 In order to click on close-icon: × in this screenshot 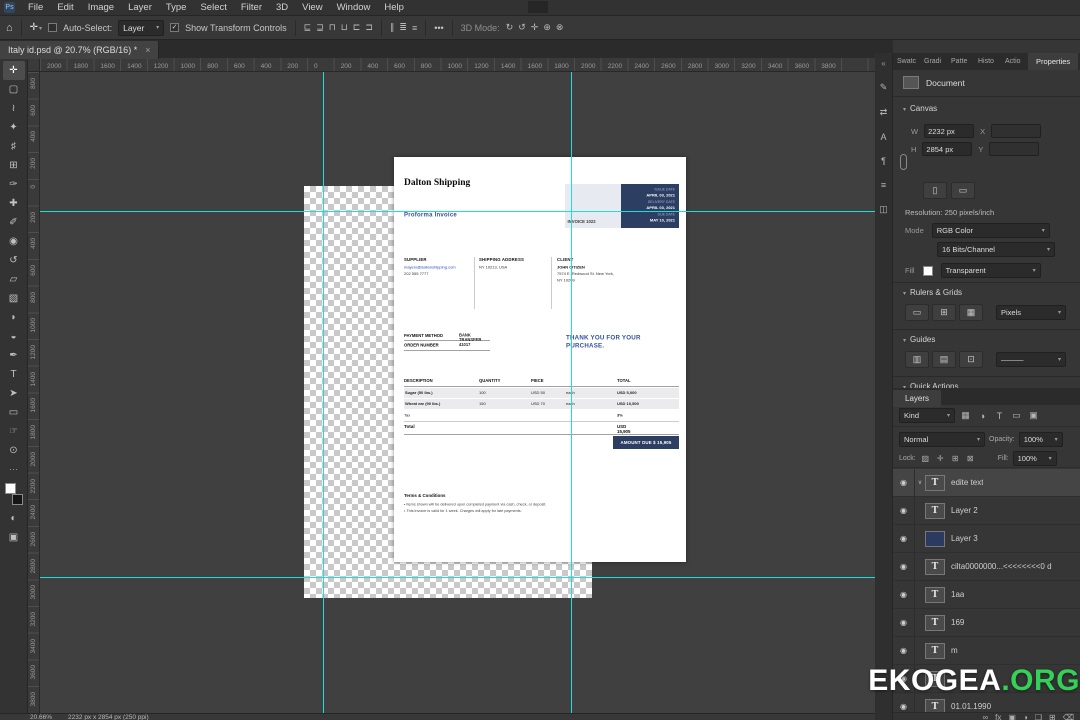, I will do `click(147, 50)`.